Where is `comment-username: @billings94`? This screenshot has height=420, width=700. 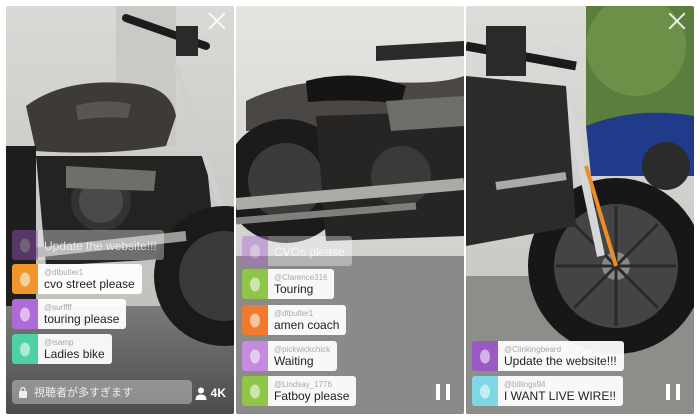 comment-username: @billings94 is located at coordinates (525, 384).